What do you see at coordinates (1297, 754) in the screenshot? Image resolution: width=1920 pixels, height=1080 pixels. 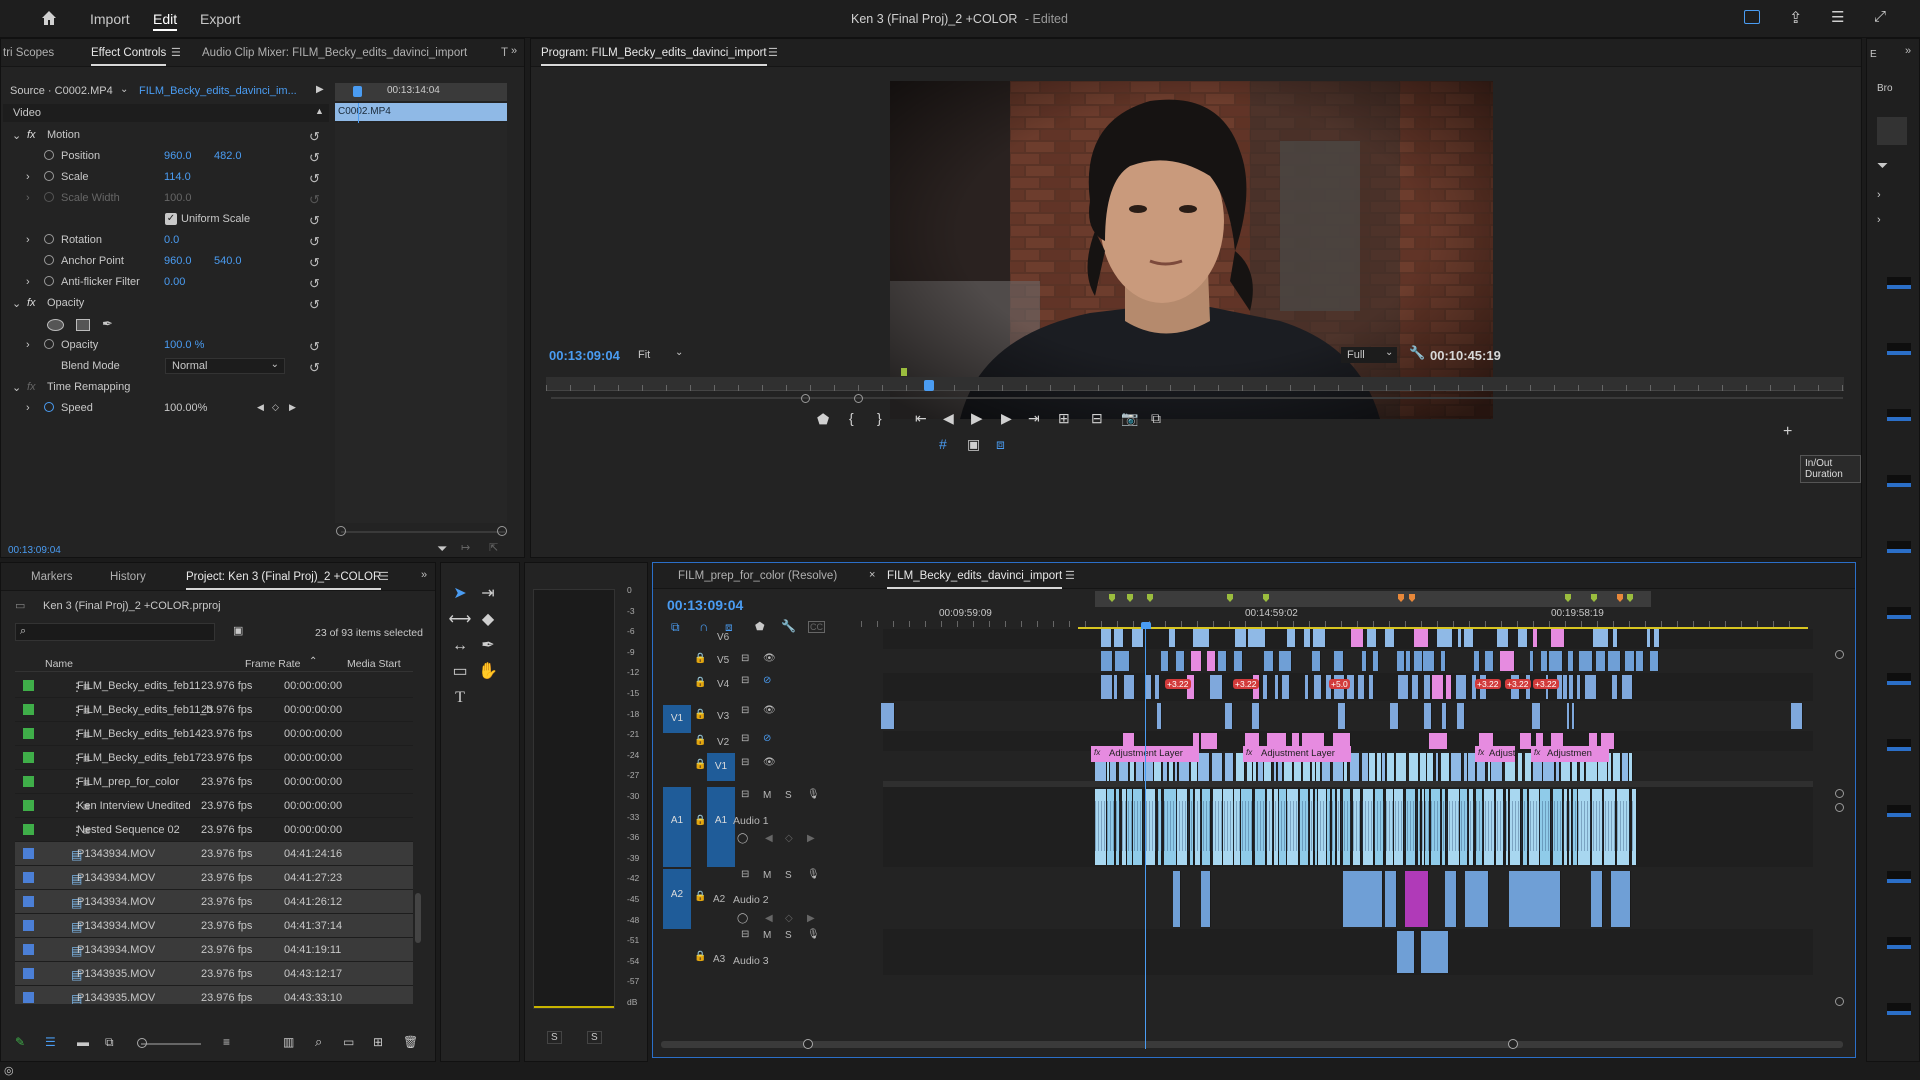 I see `adjustment-layer-clip: fx Adjustment Layer` at bounding box center [1297, 754].